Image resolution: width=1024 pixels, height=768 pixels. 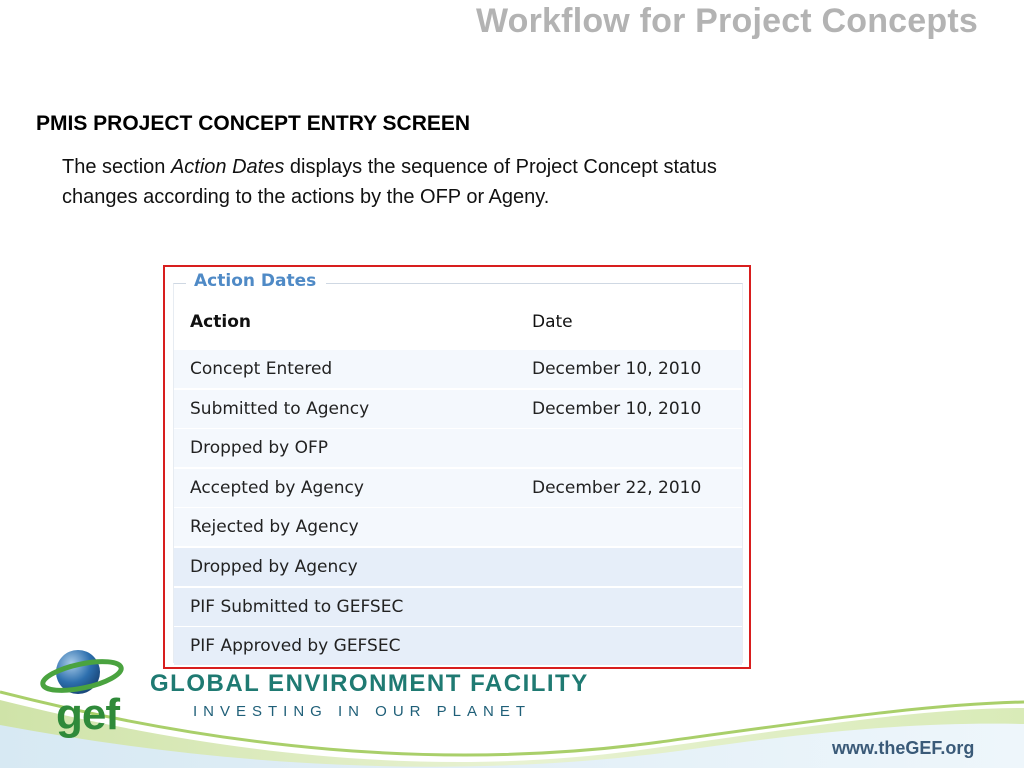 I want to click on section-heading: PMIS PROJECT CONCEPT ENTRY SCREEN, so click(x=253, y=123).